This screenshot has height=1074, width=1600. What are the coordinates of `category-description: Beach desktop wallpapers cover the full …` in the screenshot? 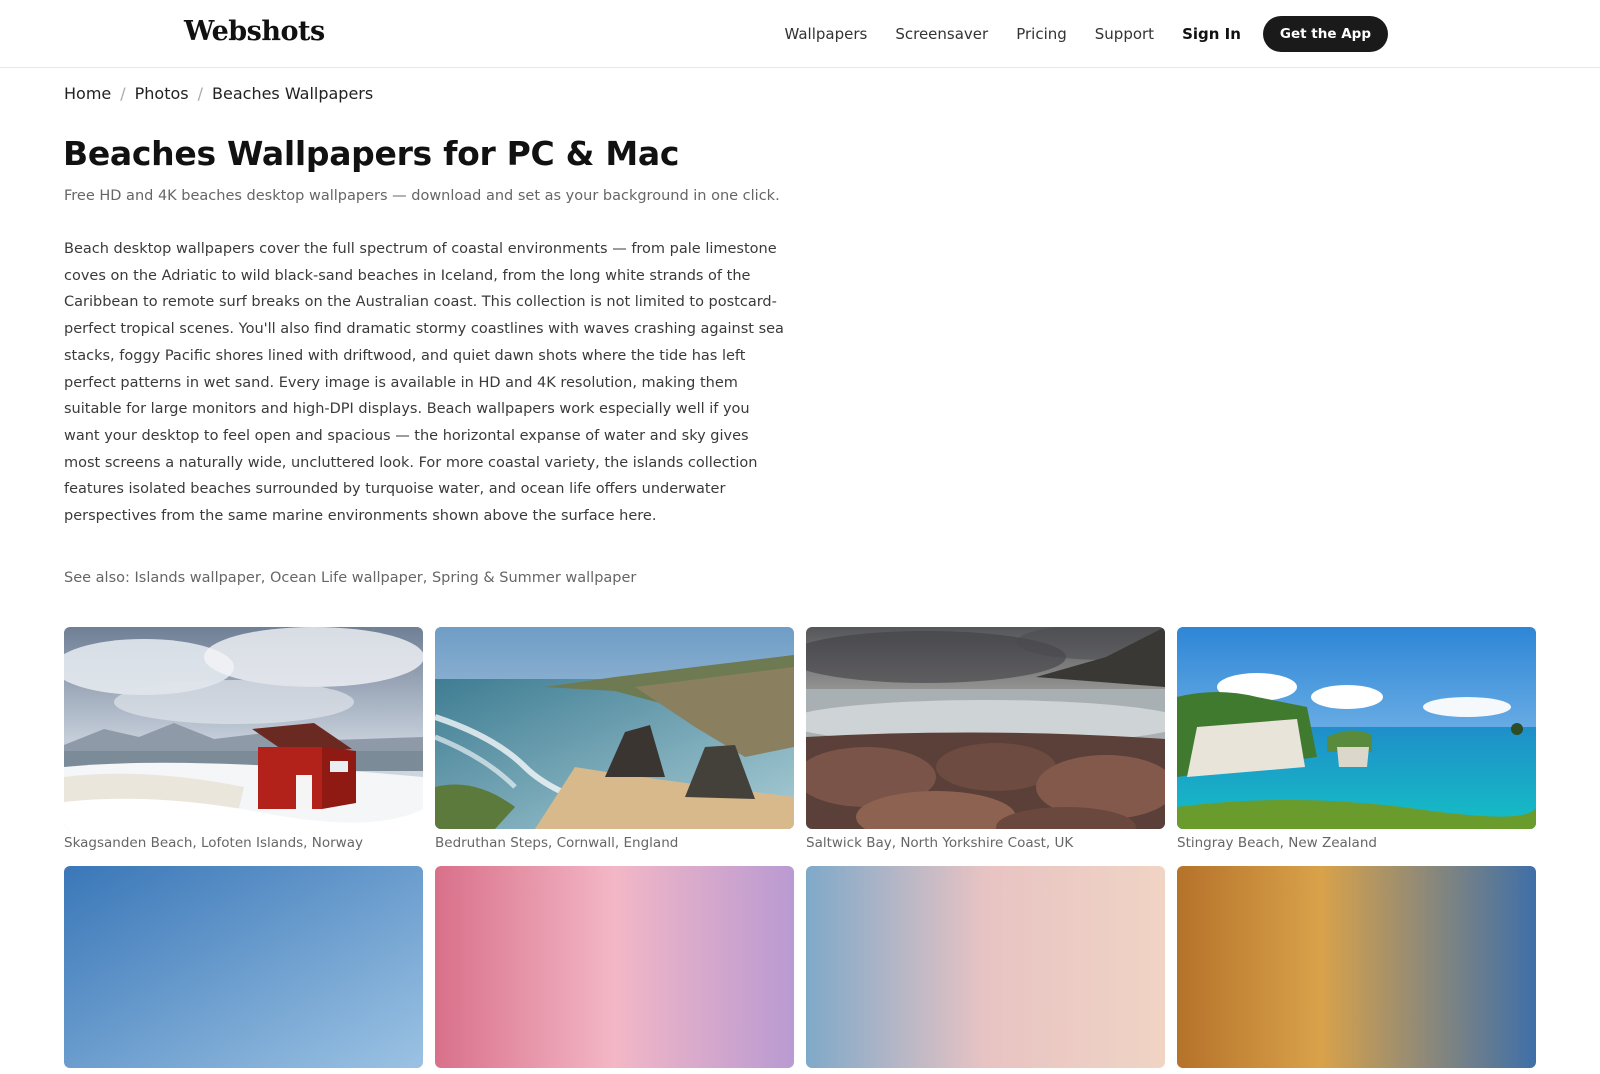 It's located at (424, 383).